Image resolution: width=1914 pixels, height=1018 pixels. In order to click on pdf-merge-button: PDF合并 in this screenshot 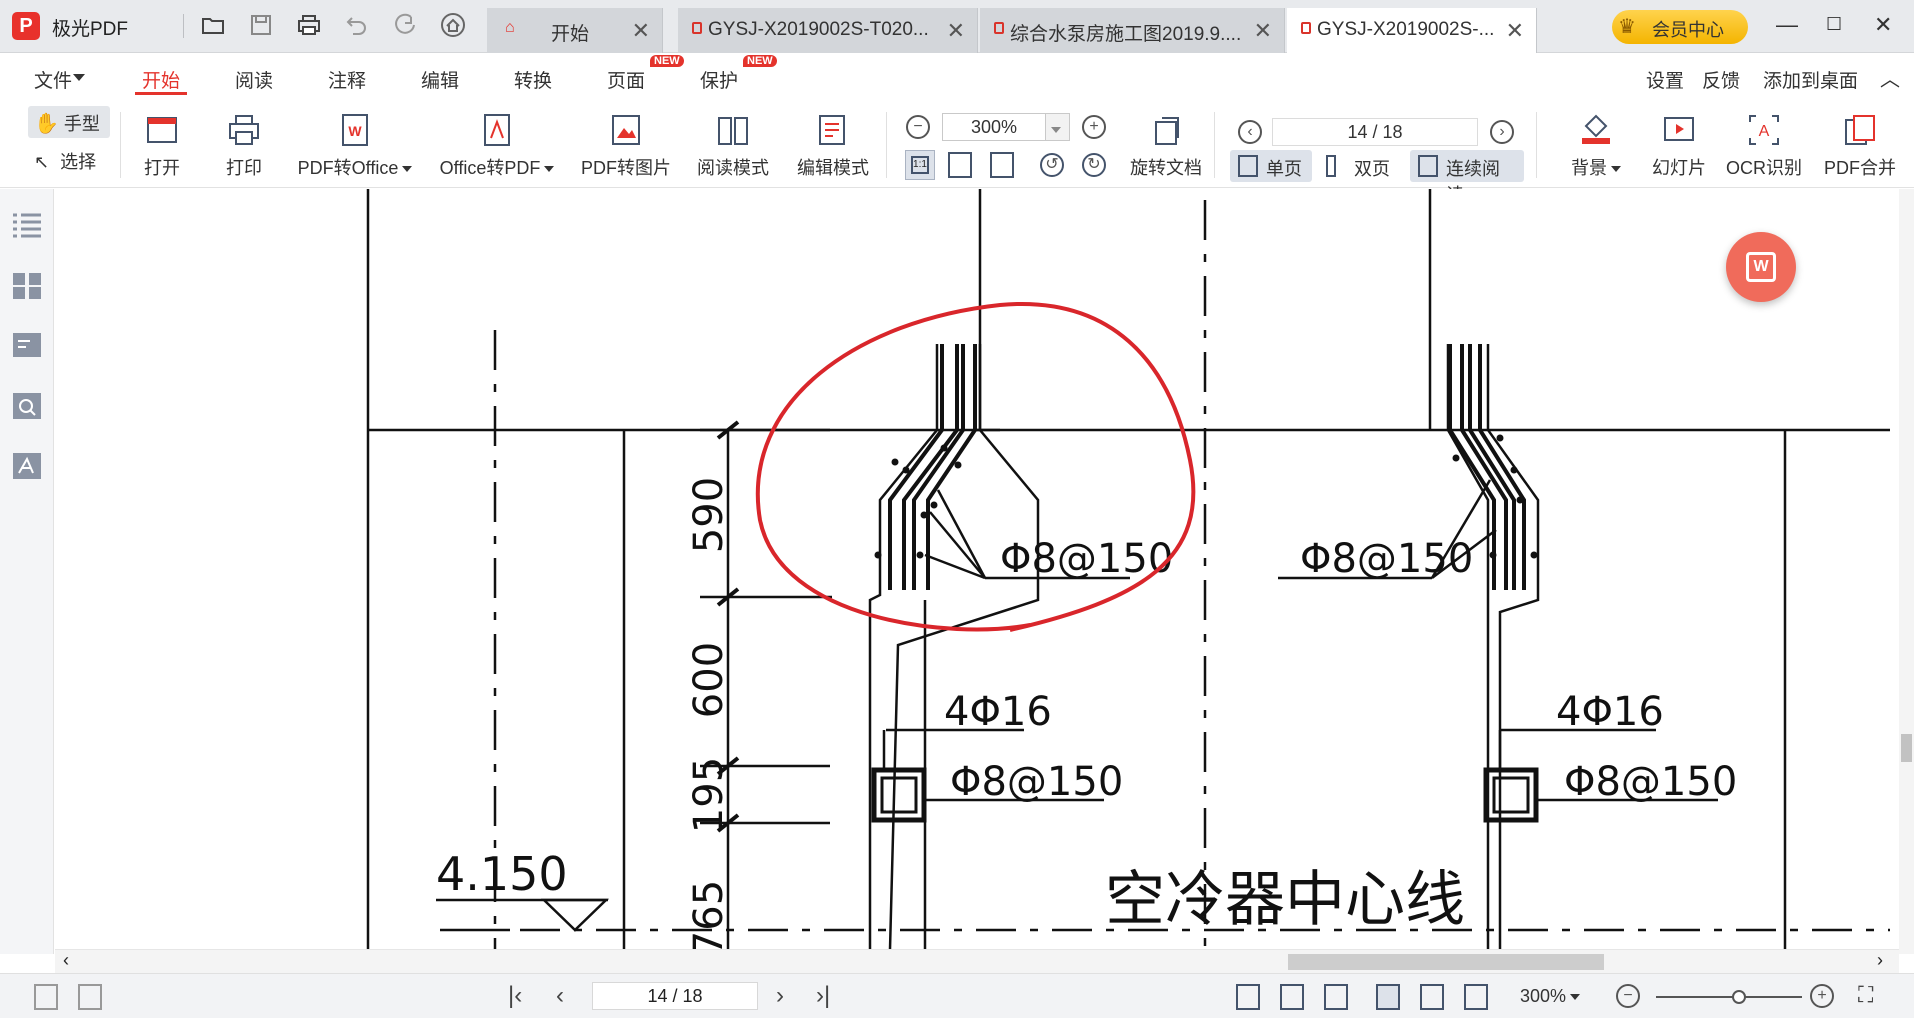, I will do `click(1860, 146)`.